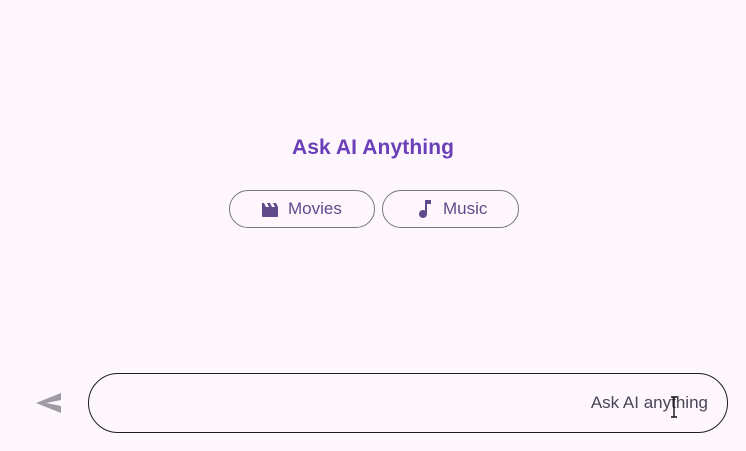 This screenshot has height=451, width=746. Describe the element at coordinates (270, 209) in the screenshot. I see `movie-clapper-icon` at that location.